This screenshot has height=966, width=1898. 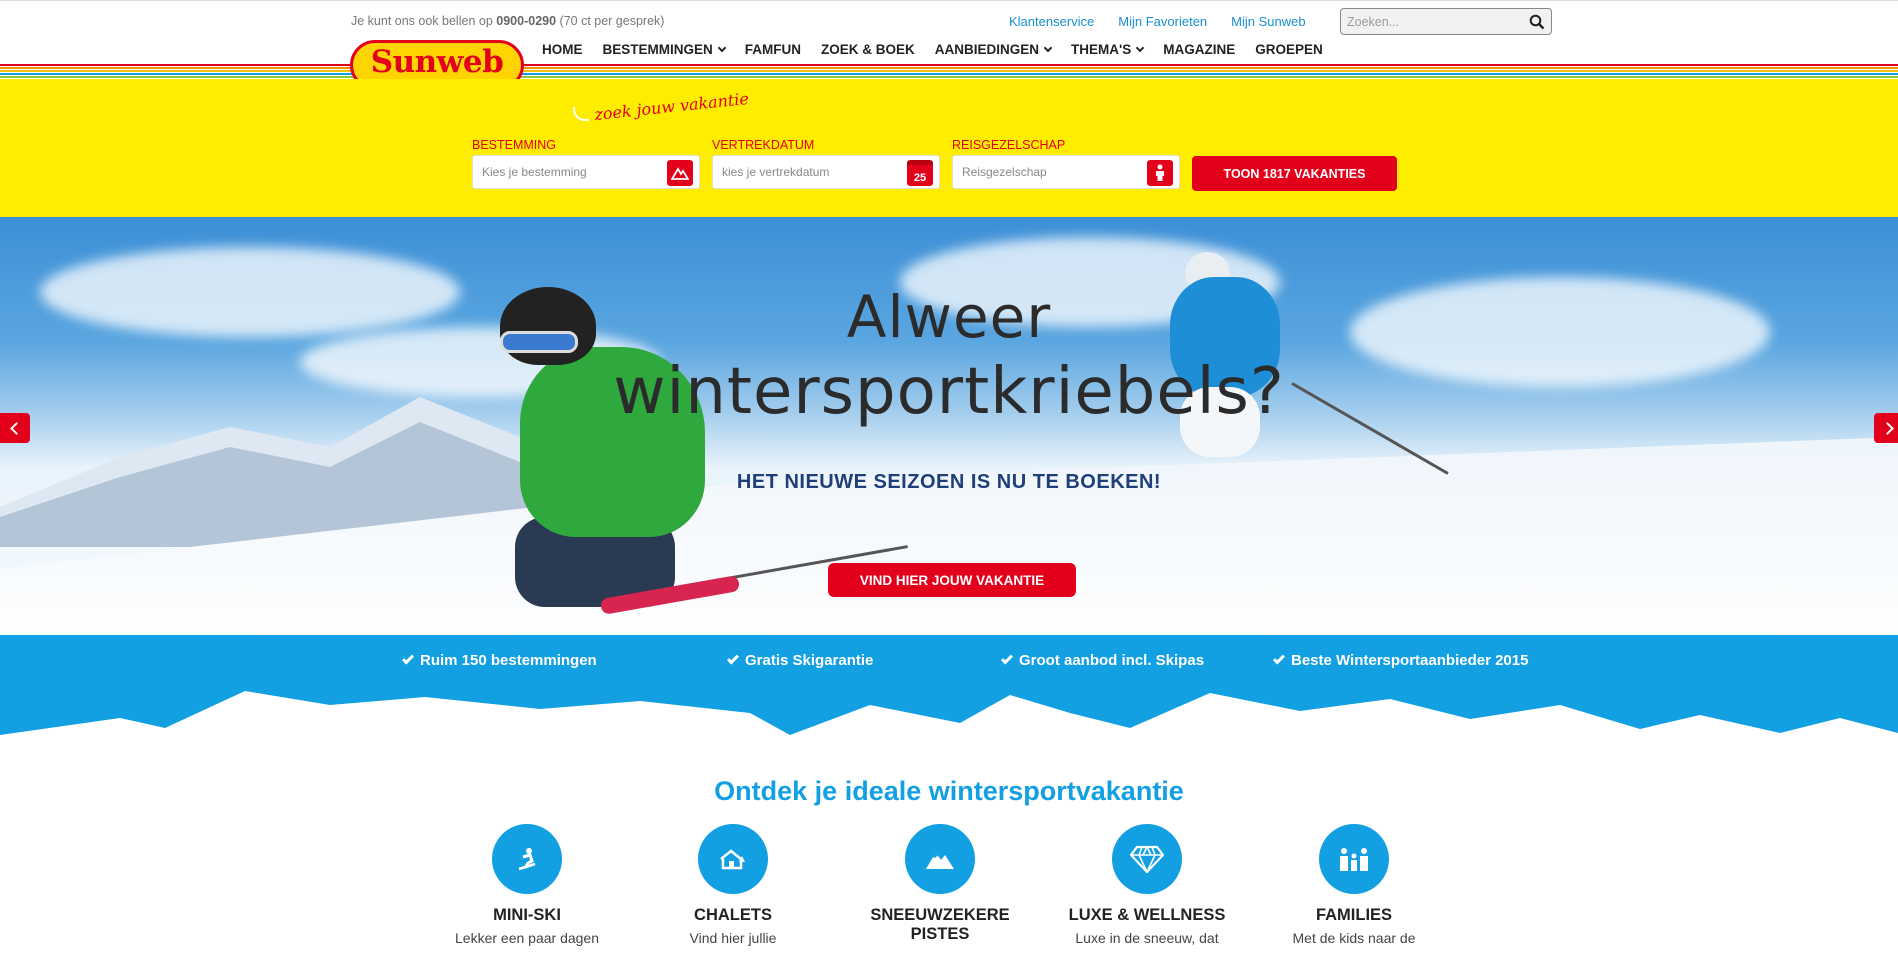 What do you see at coordinates (612, 21) in the screenshot?
I see `phone-suffix: (70 ct per gesprek)` at bounding box center [612, 21].